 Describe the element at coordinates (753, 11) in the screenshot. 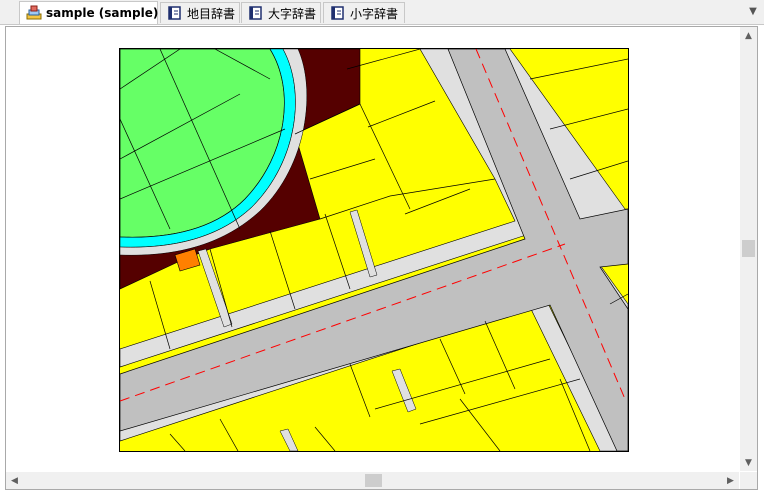

I see `tab-overflow-dropdown-icon: ▼` at that location.